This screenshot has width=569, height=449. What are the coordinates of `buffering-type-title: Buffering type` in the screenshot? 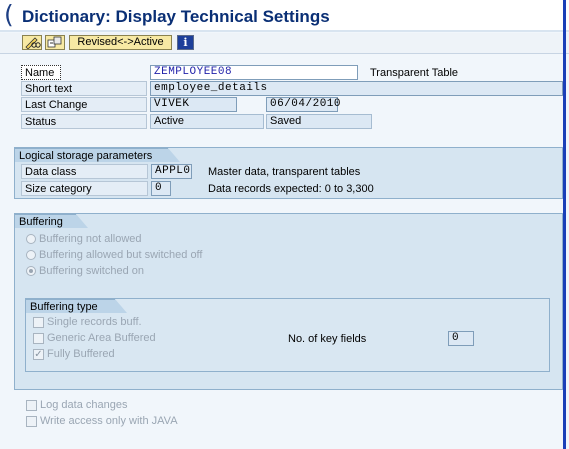 It's located at (76, 306).